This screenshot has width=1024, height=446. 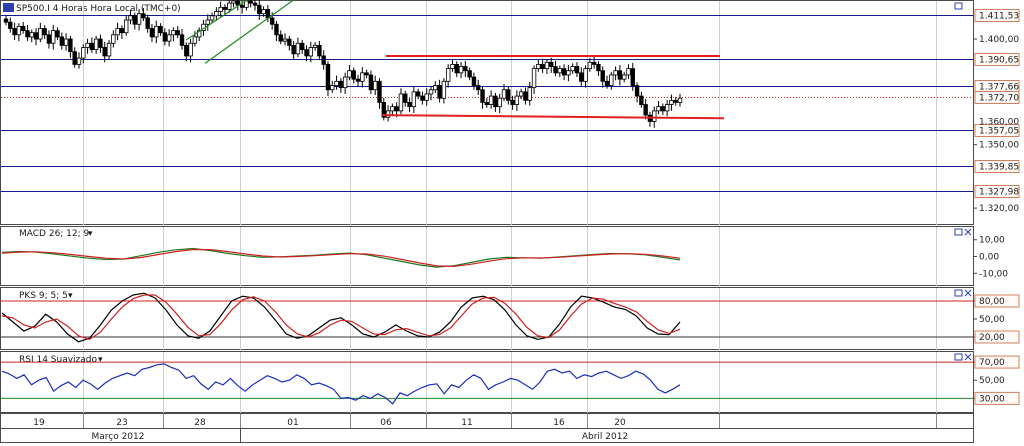 I want to click on x-tick-label: 01, so click(x=292, y=423).